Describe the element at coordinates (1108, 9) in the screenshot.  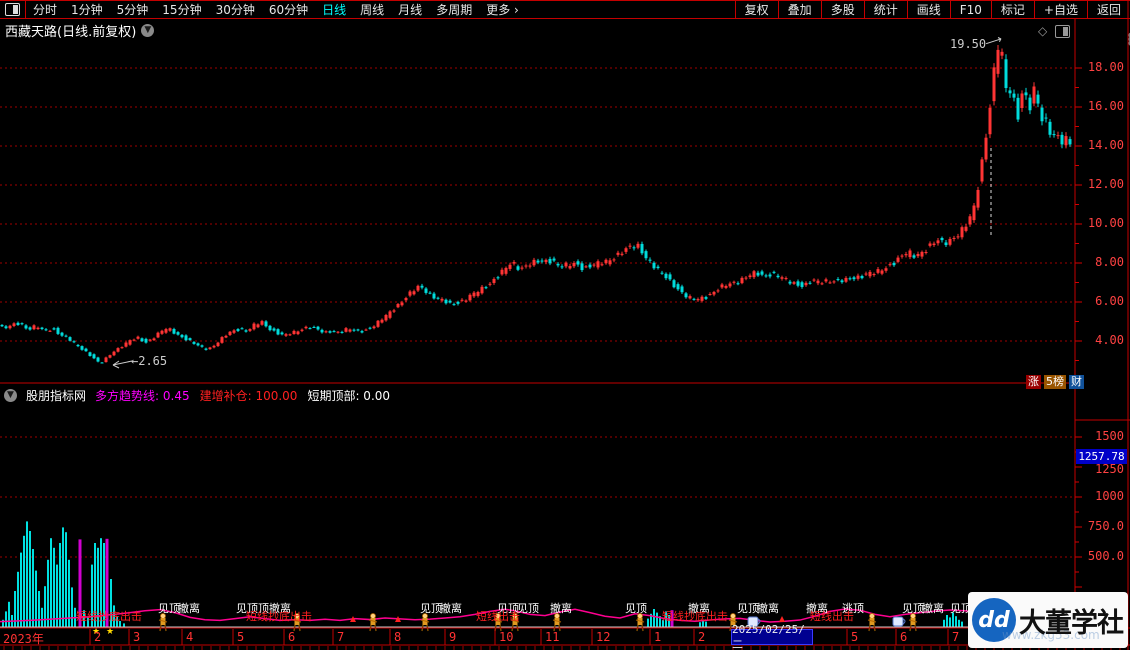
I see `toolbar-button: 返回` at that location.